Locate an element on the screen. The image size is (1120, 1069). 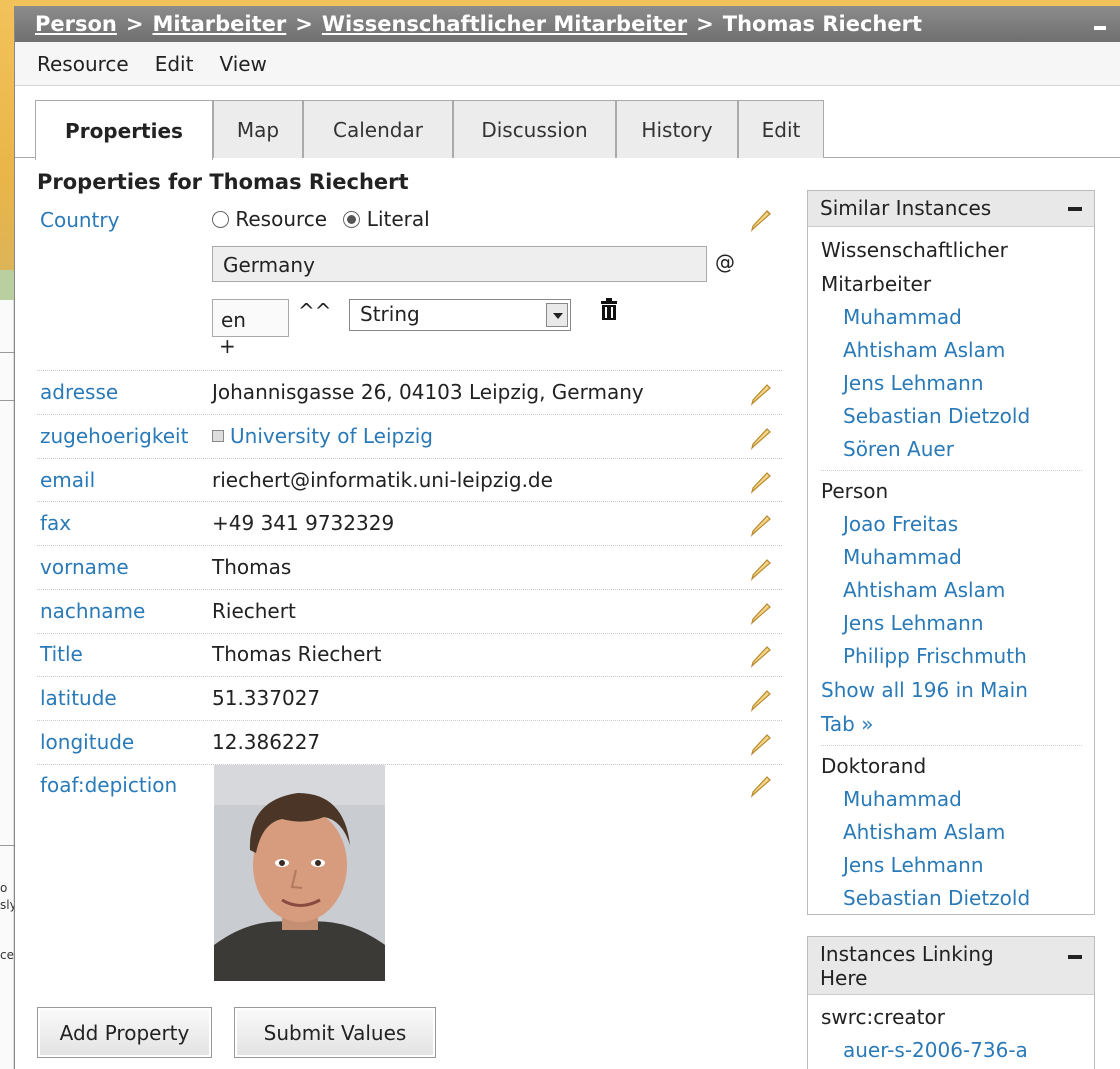
similar-instance-link: Sören Auer is located at coordinates (957, 449).